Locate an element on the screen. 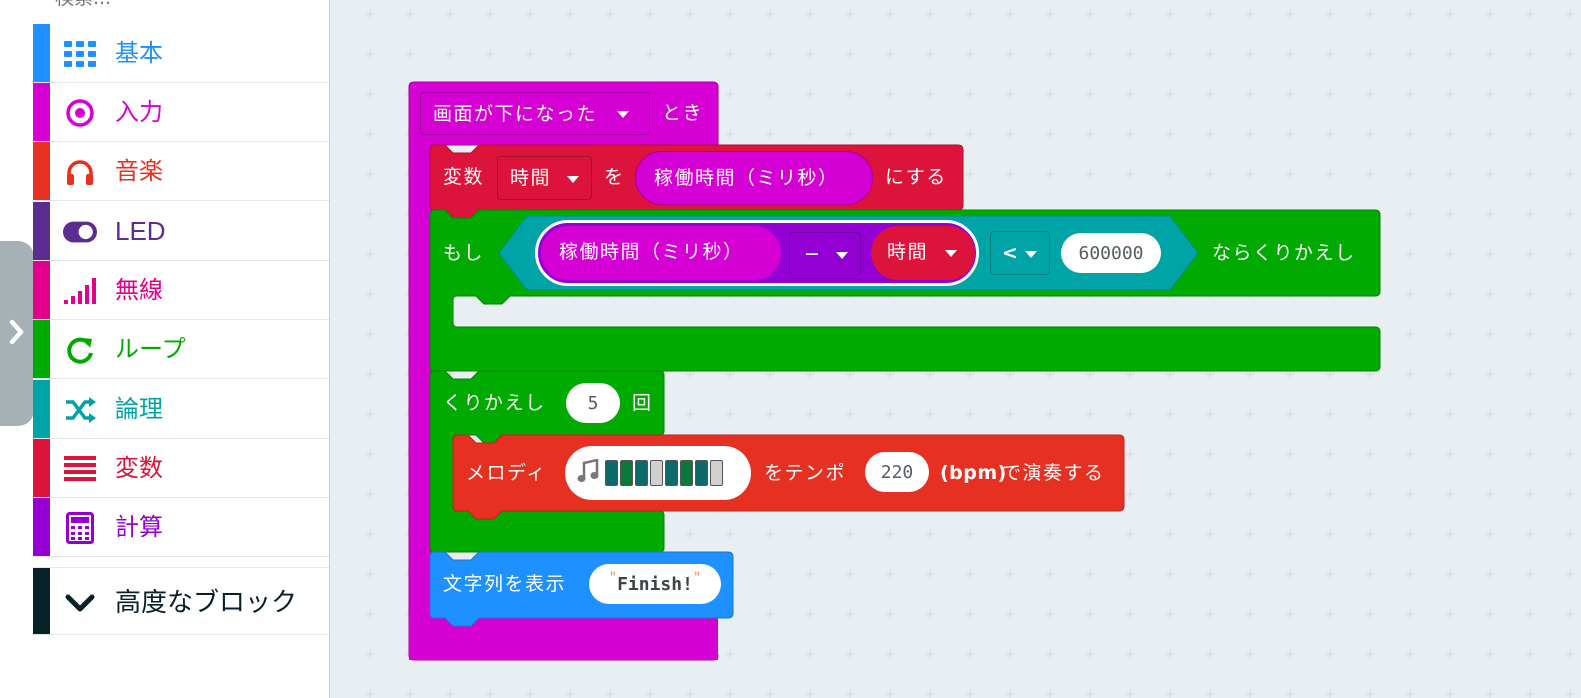 The height and width of the screenshot is (698, 1581). toggle-icon is located at coordinates (80, 232).